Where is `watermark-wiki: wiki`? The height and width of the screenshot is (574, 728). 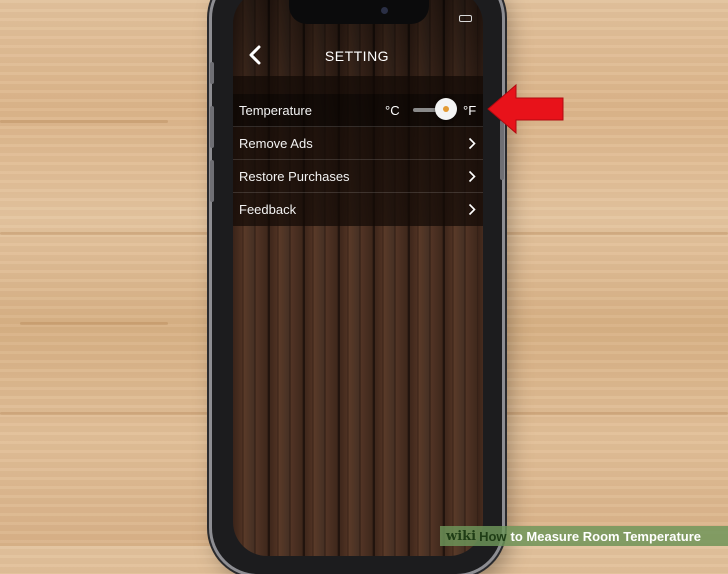
watermark-wiki: wiki is located at coordinates (461, 536).